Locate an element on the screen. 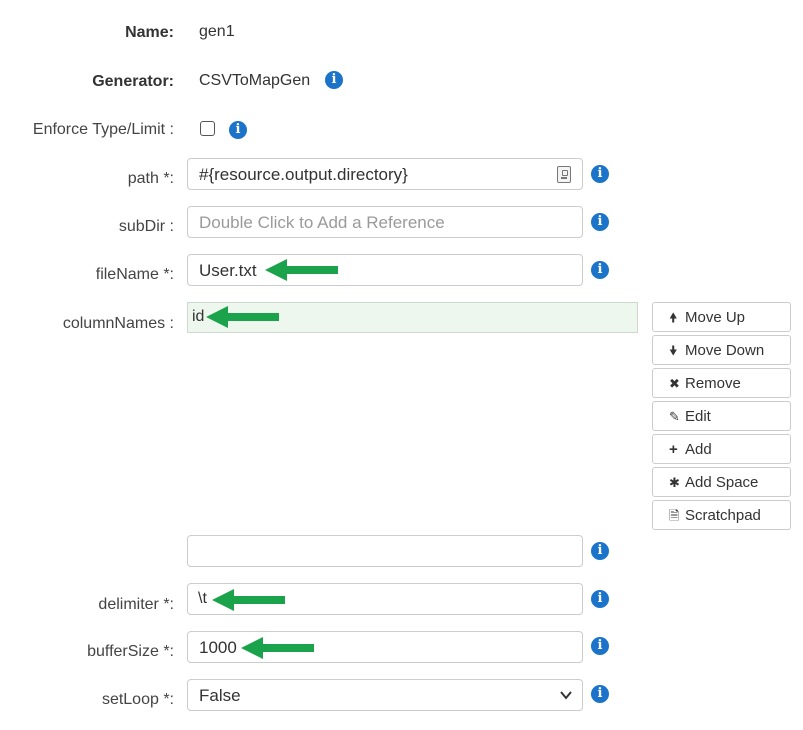 The image size is (803, 730). generator-label: Generator: is located at coordinates (133, 81).